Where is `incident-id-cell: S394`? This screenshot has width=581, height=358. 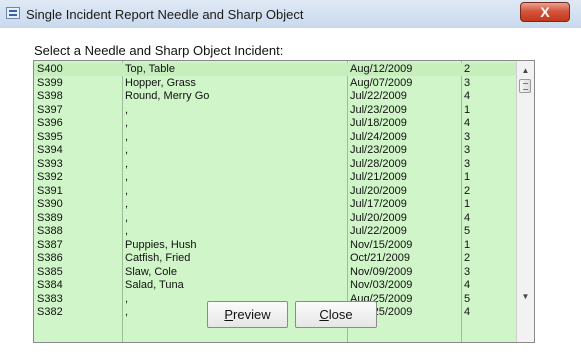 incident-id-cell: S394 is located at coordinates (50, 150).